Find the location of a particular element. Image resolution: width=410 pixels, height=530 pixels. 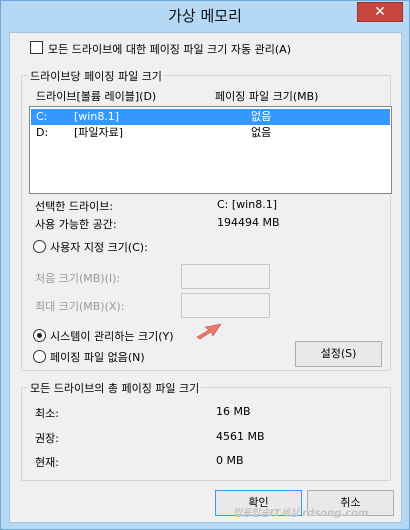

min-size-value: 16 MB is located at coordinates (233, 411).